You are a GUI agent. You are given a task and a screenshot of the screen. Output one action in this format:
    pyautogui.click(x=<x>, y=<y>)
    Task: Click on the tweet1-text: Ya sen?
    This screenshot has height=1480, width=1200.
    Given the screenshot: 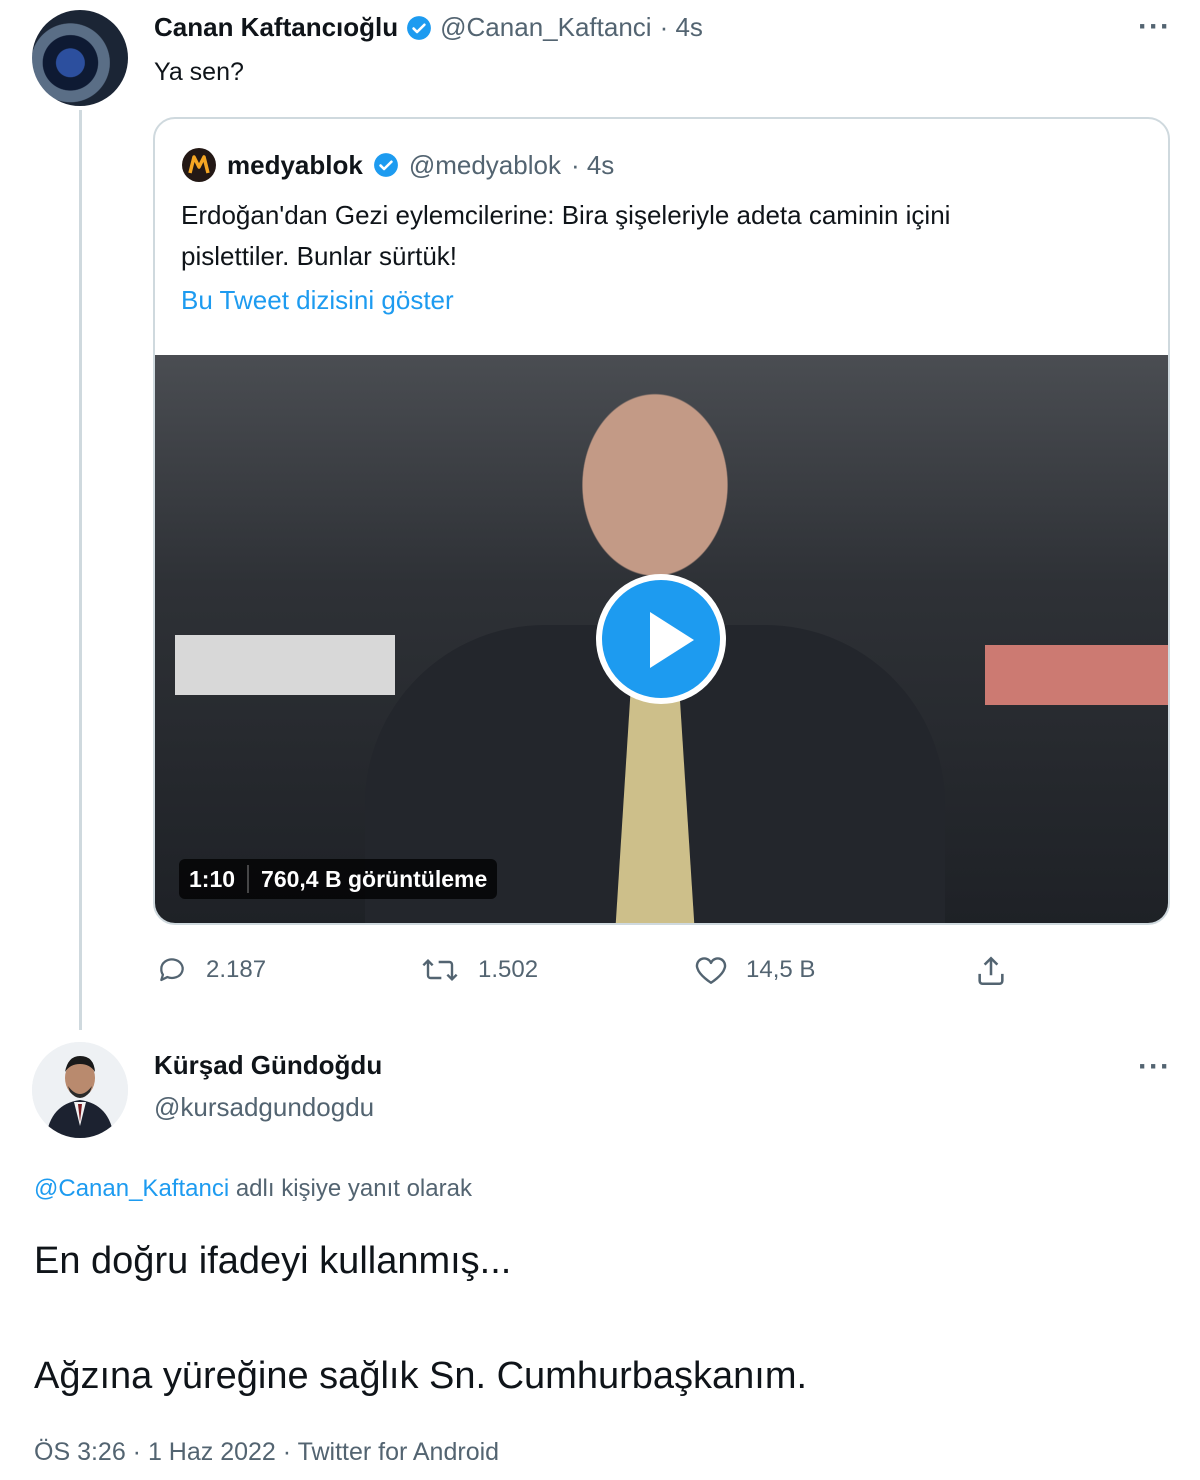 What is the action you would take?
    pyautogui.click(x=199, y=72)
    